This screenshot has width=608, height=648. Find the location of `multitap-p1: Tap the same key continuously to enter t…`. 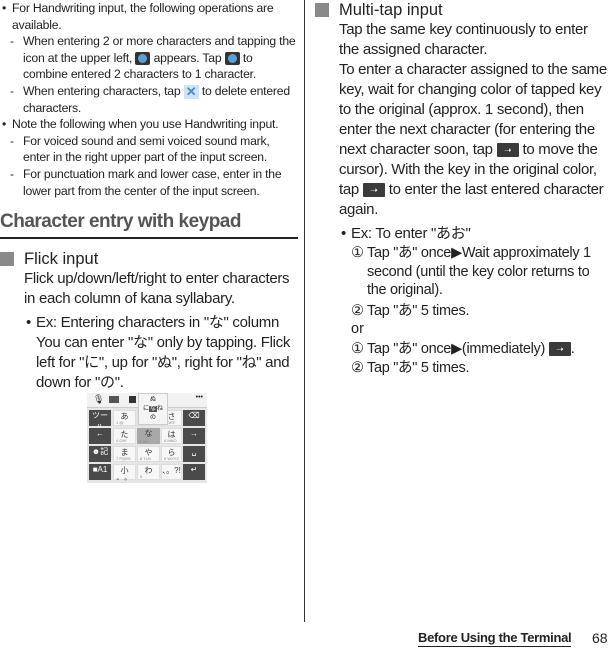

multitap-p1: Tap the same key continuously to enter t… is located at coordinates (463, 39).